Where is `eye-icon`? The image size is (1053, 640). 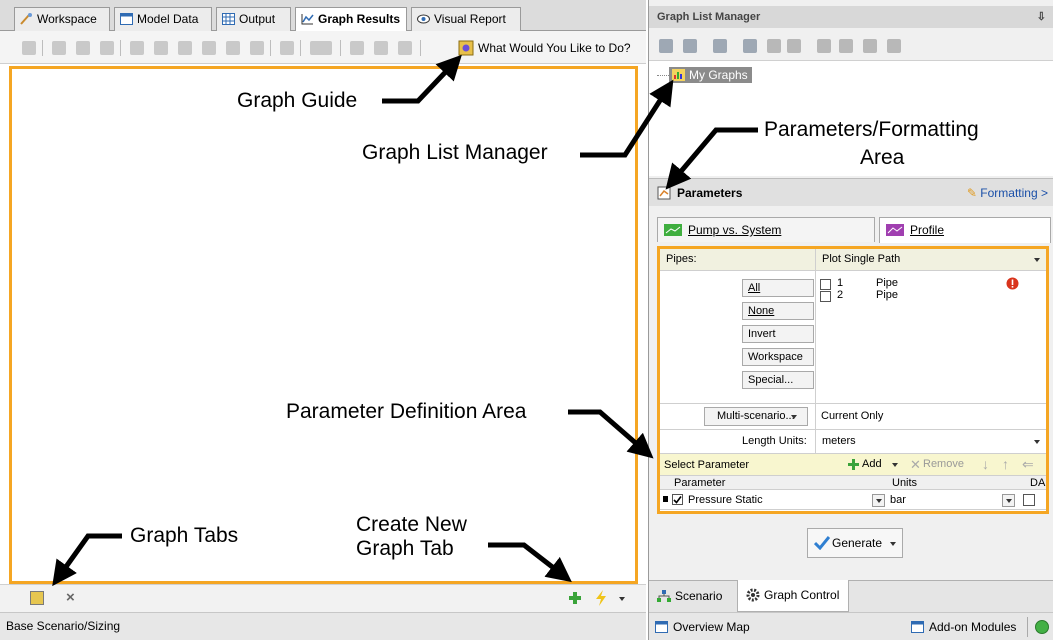 eye-icon is located at coordinates (423, 19).